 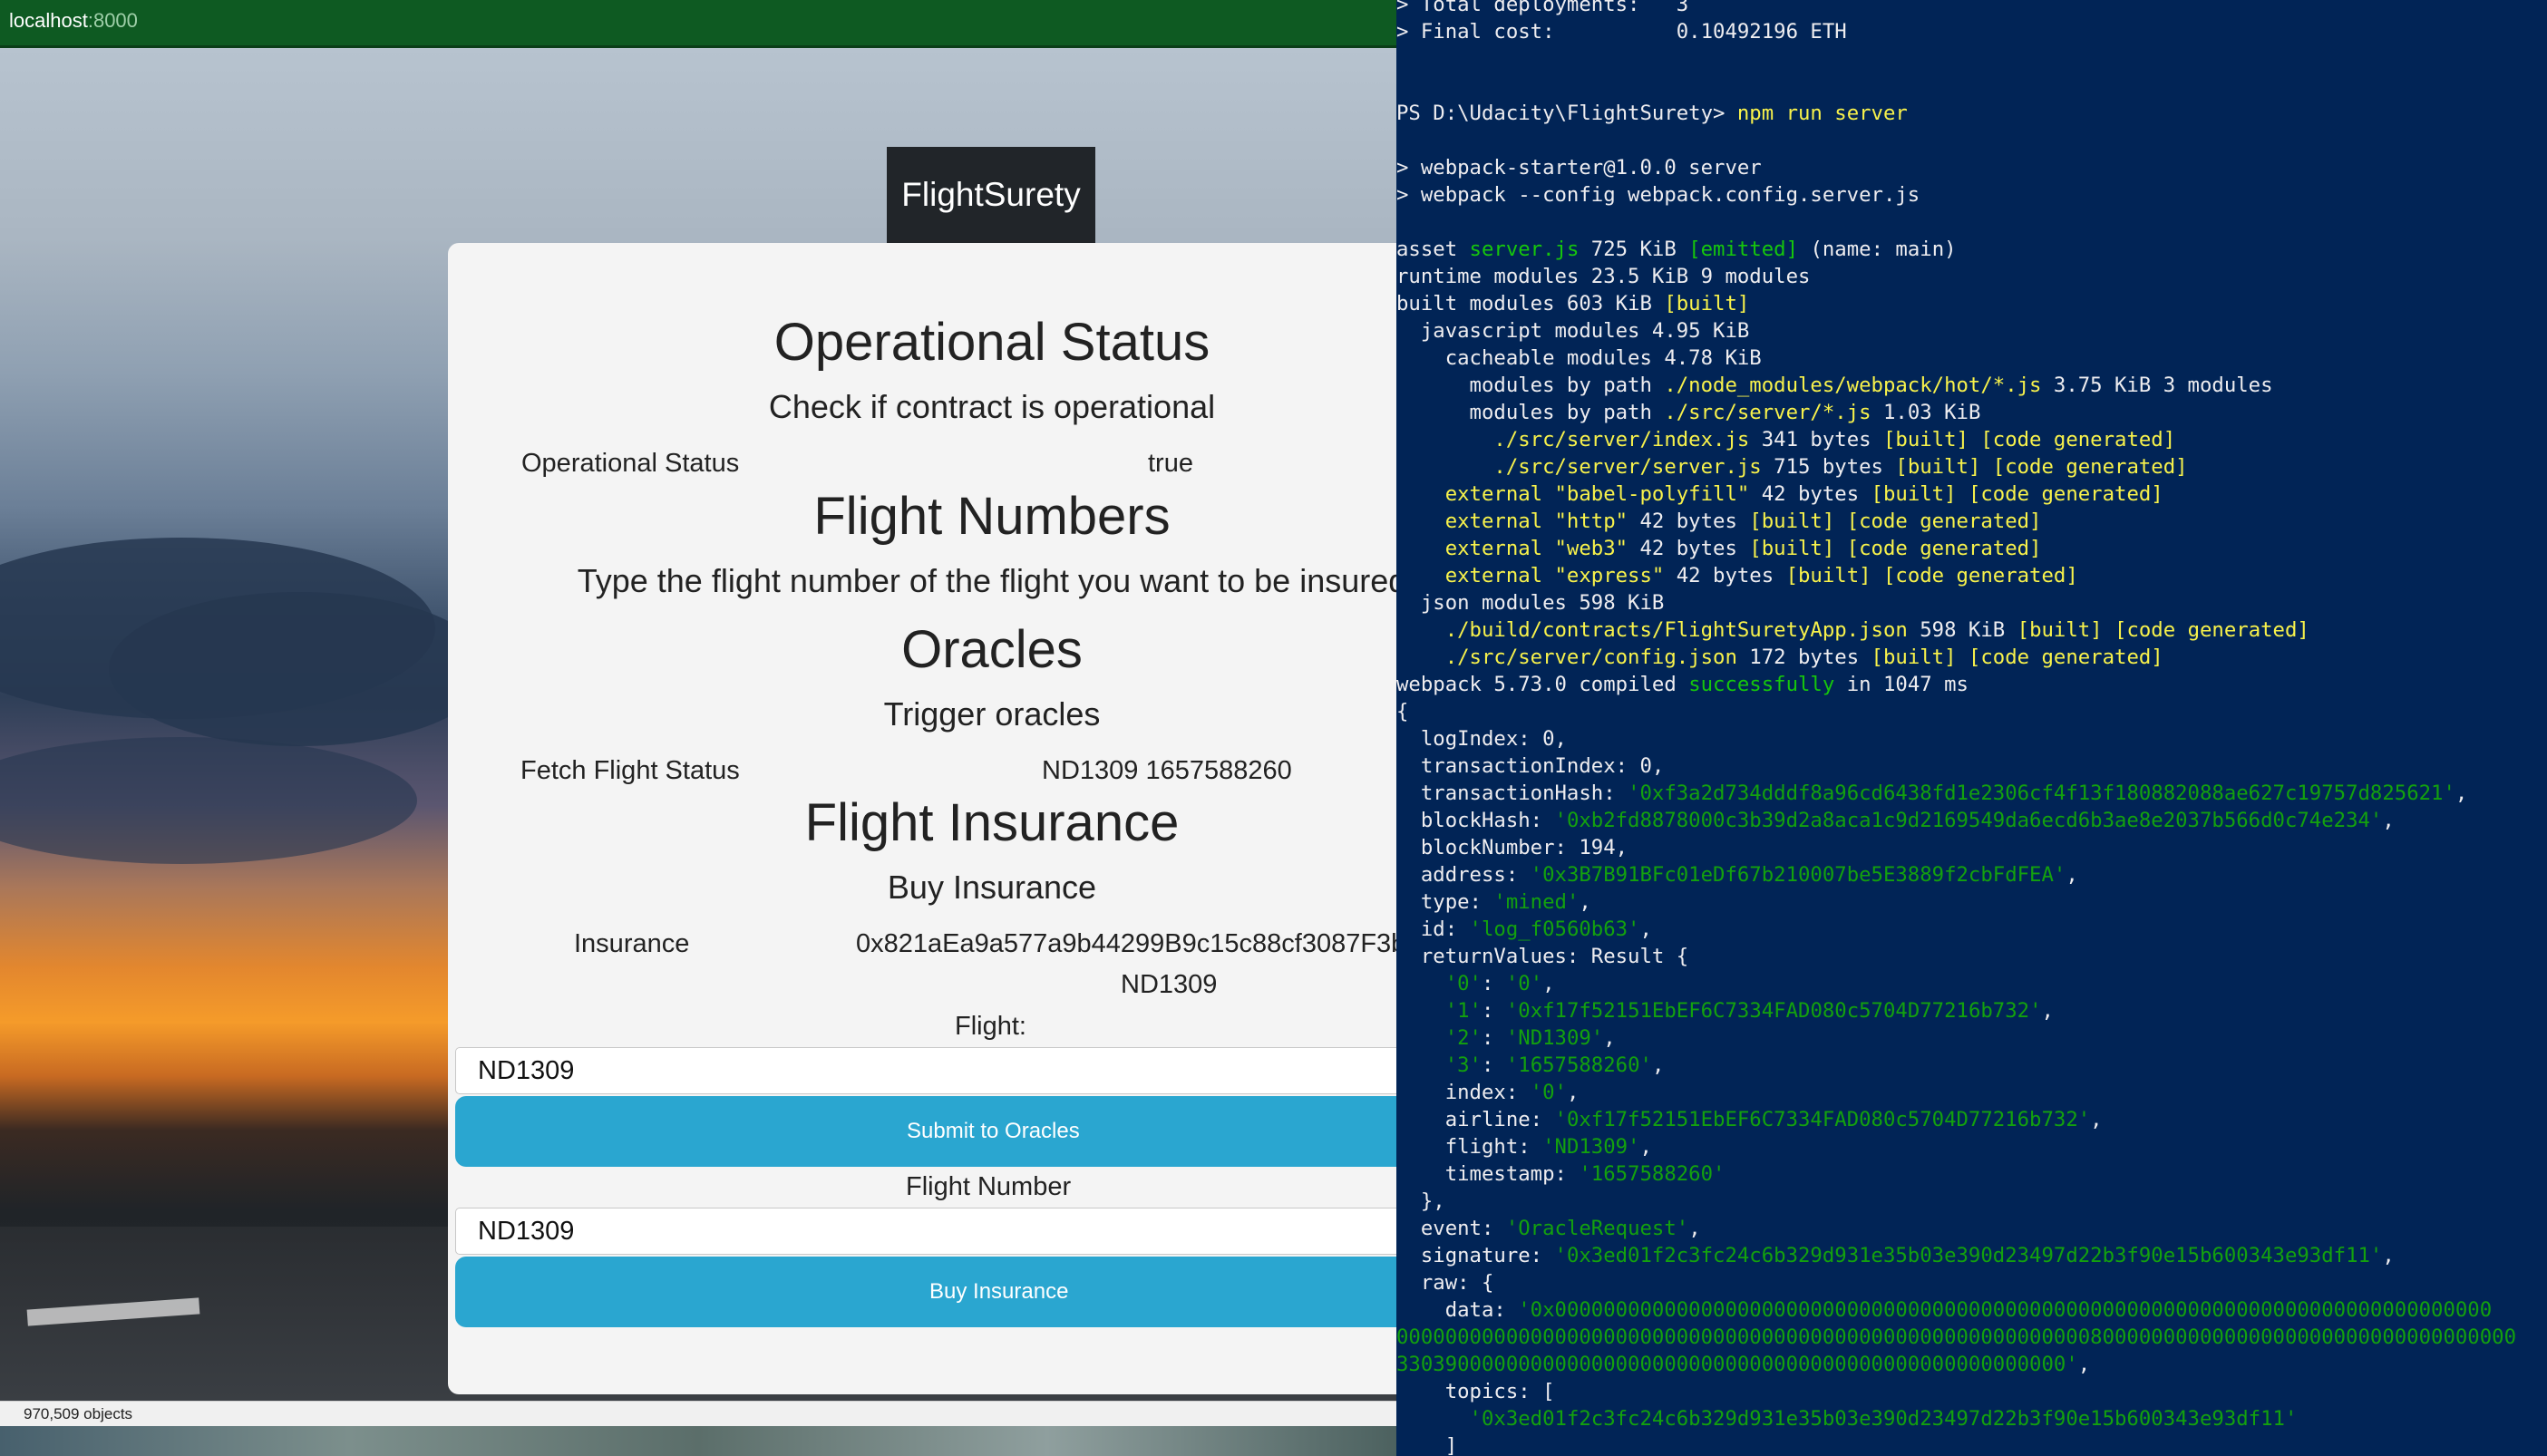 What do you see at coordinates (1573, 331) in the screenshot?
I see `terminal-text: javascript modules 4.95 KiB` at bounding box center [1573, 331].